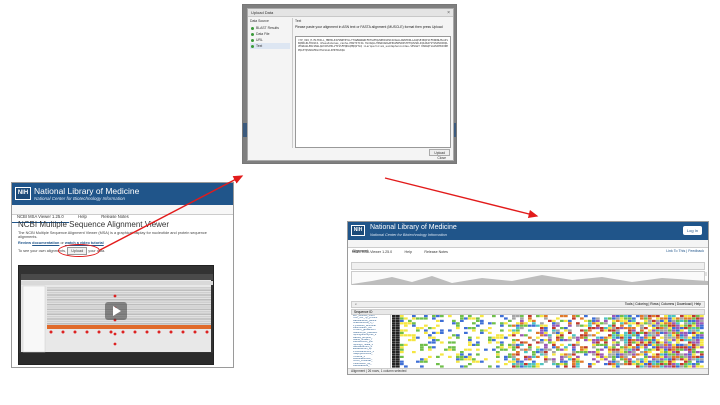 The width and height of the screenshot is (720, 405). Describe the element at coordinates (45, 243) in the screenshot. I see `documentation-link: documentation` at that location.